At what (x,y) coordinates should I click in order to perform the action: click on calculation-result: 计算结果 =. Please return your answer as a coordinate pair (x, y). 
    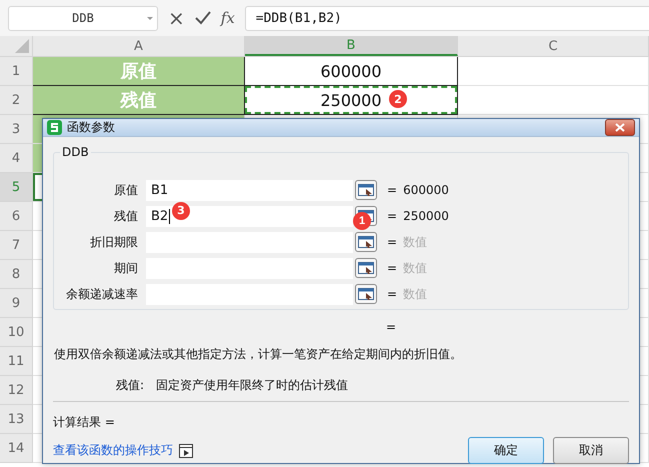
    Looking at the image, I should click on (84, 422).